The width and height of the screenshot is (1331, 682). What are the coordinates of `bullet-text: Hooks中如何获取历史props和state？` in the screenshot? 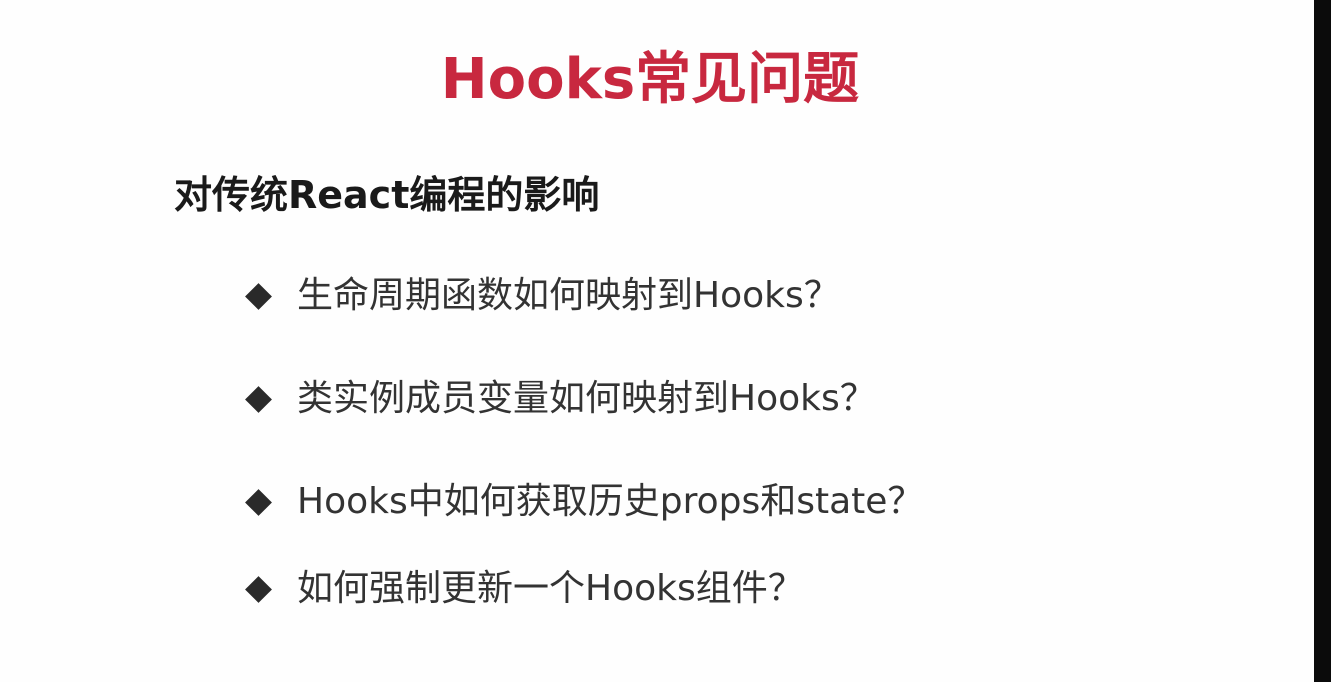 It's located at (610, 501).